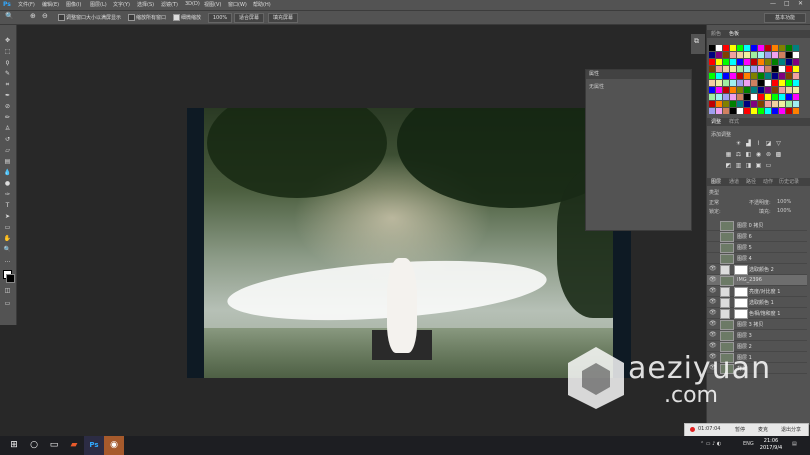 The height and width of the screenshot is (455, 810). What do you see at coordinates (61, 17) in the screenshot?
I see `resize-windows-checkbox` at bounding box center [61, 17].